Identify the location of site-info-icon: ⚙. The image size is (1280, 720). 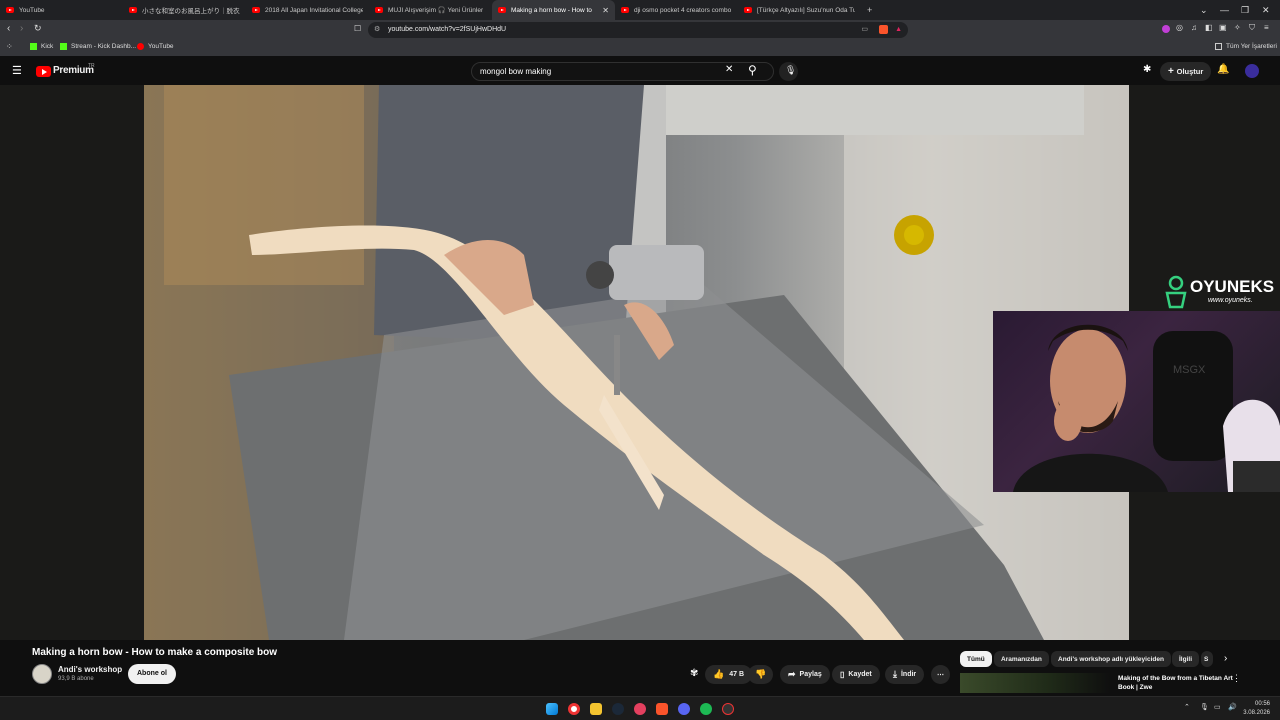
(377, 30).